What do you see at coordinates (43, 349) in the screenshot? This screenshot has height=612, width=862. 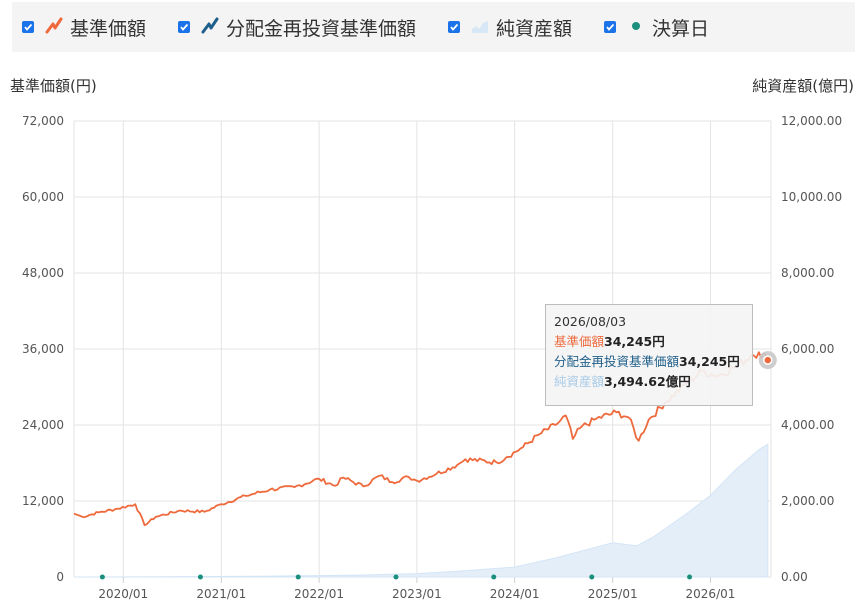 I see `y-left-tick-label: 36,000` at bounding box center [43, 349].